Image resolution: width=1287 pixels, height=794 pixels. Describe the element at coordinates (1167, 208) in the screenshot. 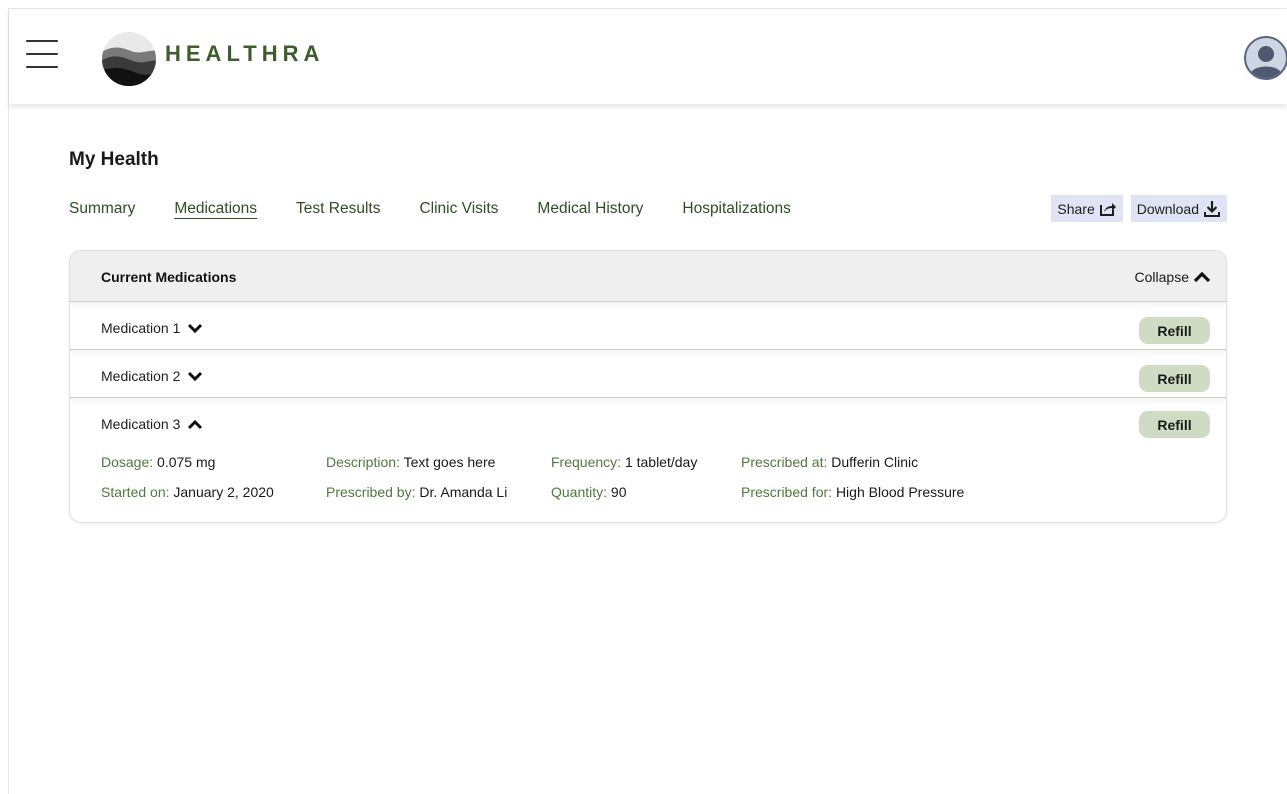

I see `download-label: Download` at that location.